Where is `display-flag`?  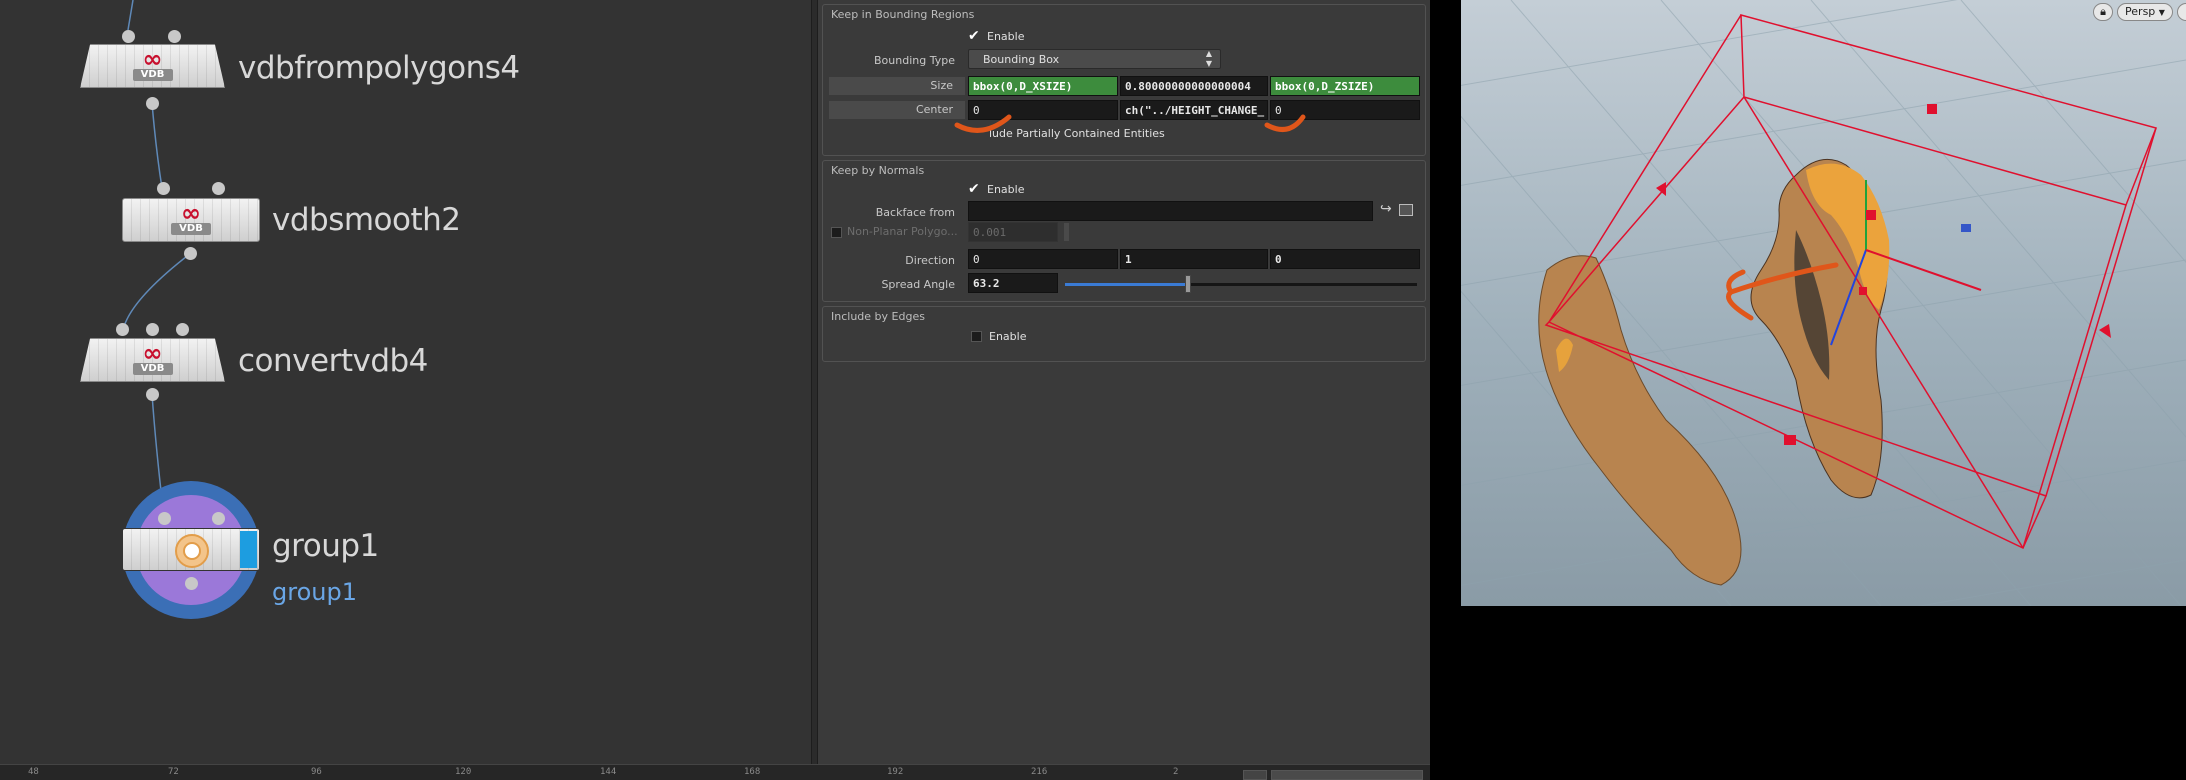 display-flag is located at coordinates (248, 549).